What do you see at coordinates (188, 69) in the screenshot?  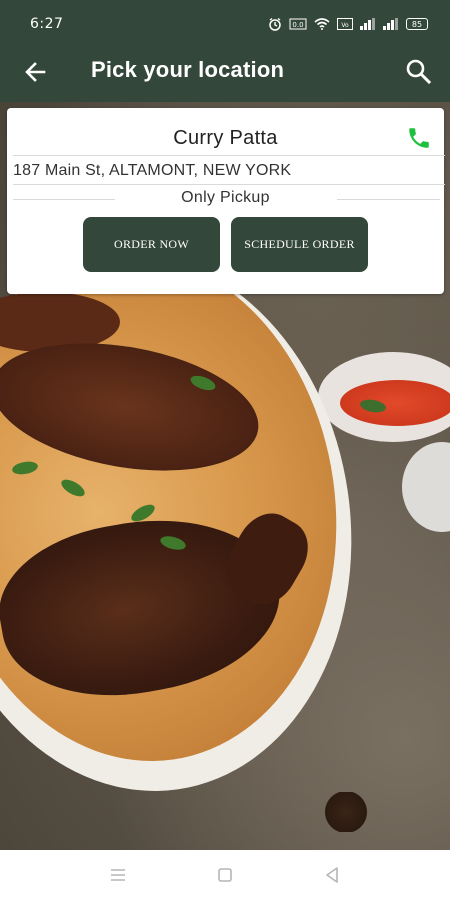 I see `page-title: Pick your location` at bounding box center [188, 69].